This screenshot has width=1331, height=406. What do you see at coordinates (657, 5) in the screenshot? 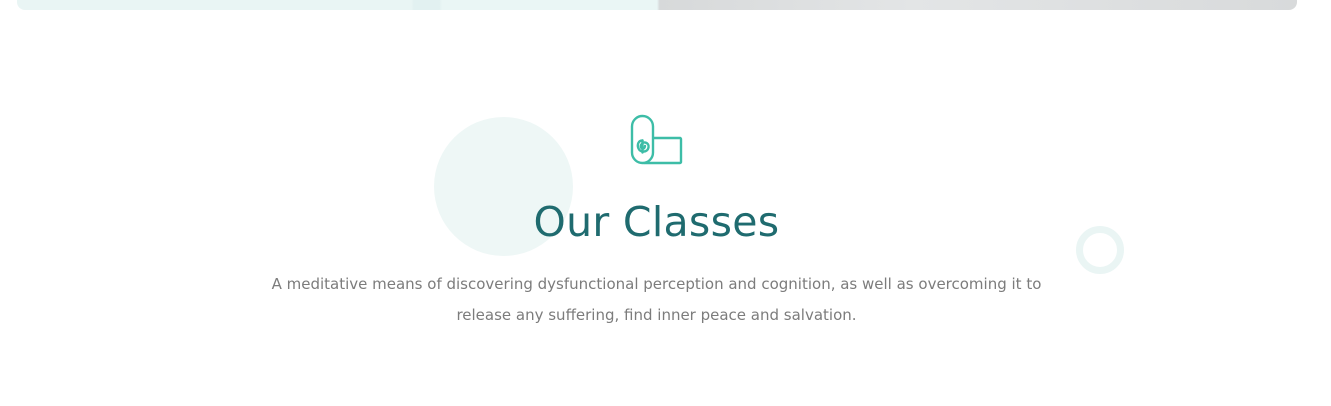
I see `hero-bottom-edge` at bounding box center [657, 5].